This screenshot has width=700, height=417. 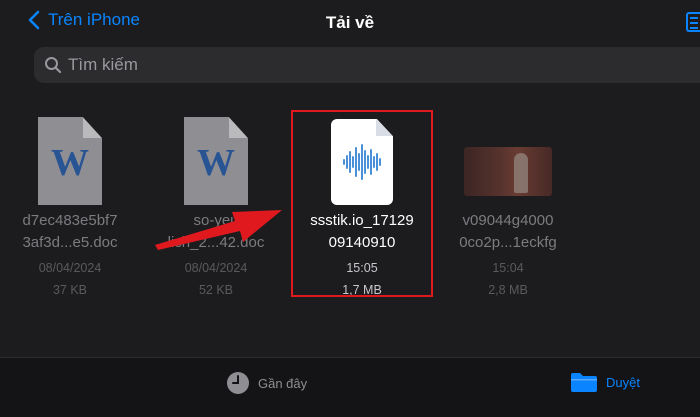 I want to click on red-arrow-icon, so click(x=218, y=230).